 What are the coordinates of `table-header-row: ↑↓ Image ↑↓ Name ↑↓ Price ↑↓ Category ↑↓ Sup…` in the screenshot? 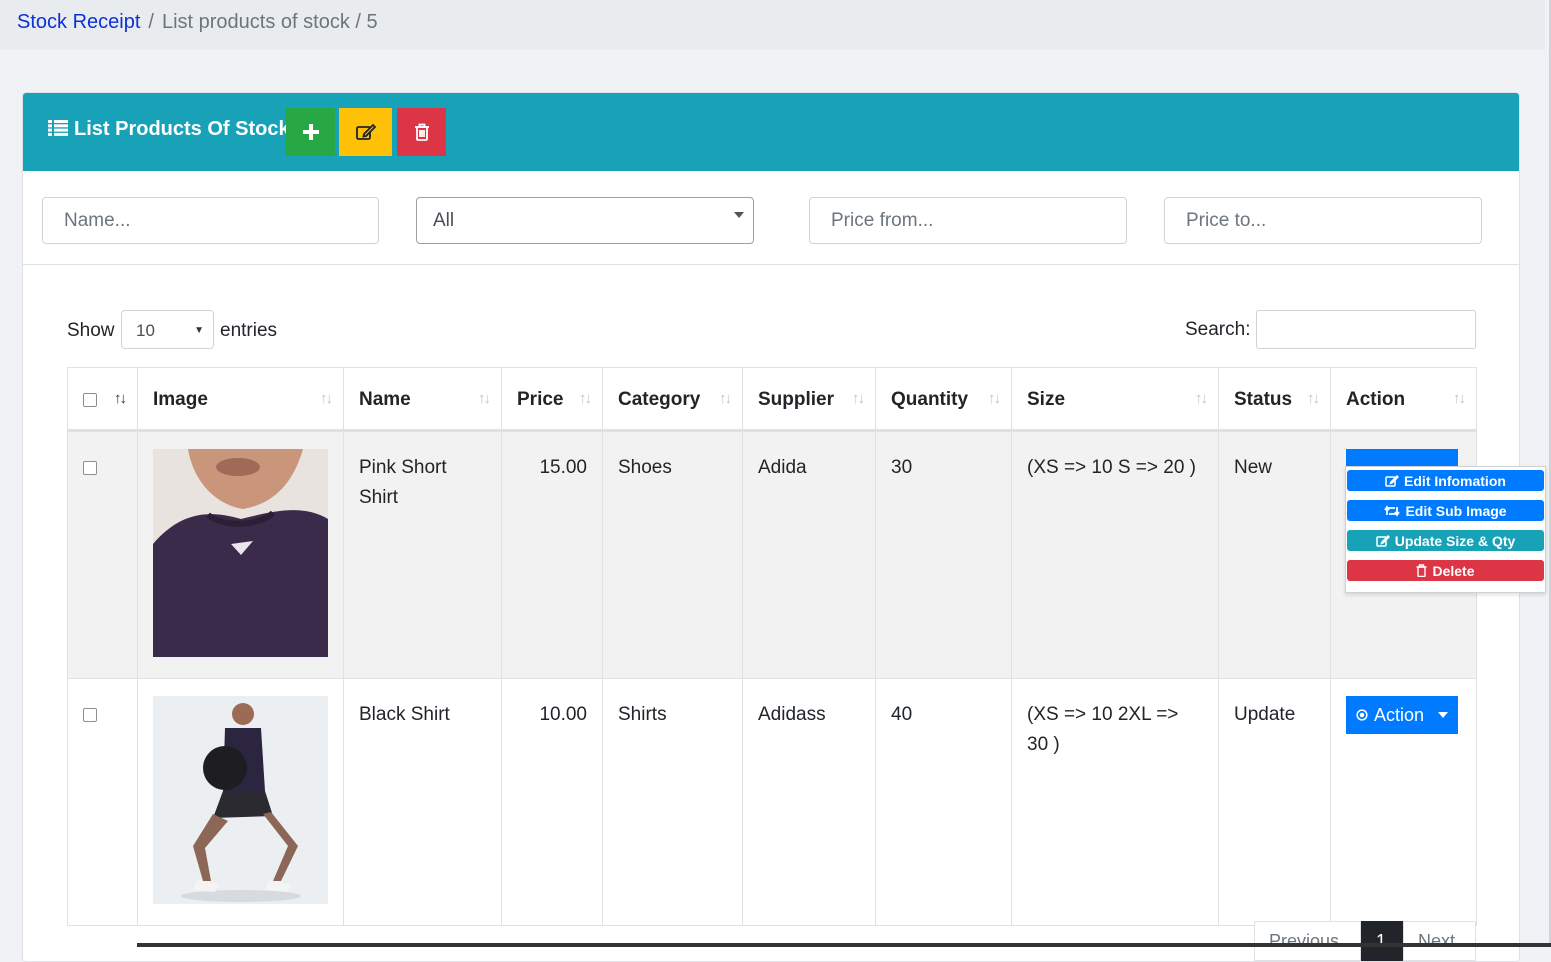 It's located at (772, 399).